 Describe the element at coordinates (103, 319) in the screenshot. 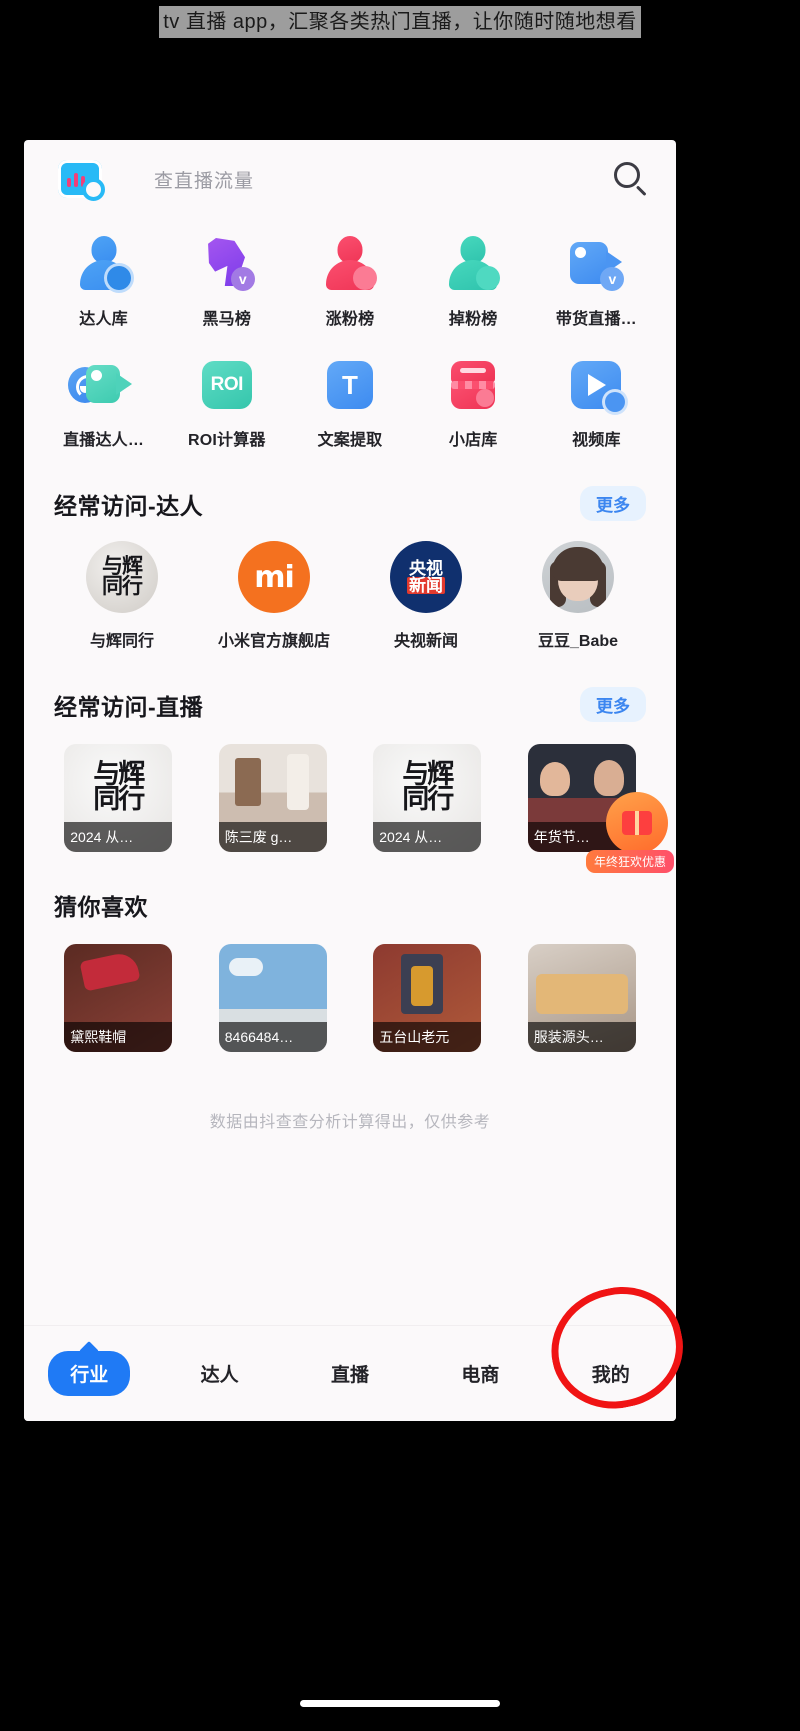

I see `tool-label: 达人库` at that location.